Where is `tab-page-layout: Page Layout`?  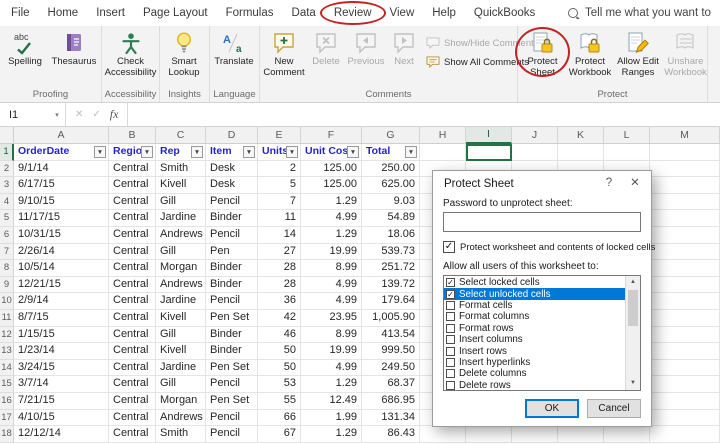
tab-page-layout: Page Layout is located at coordinates (175, 13).